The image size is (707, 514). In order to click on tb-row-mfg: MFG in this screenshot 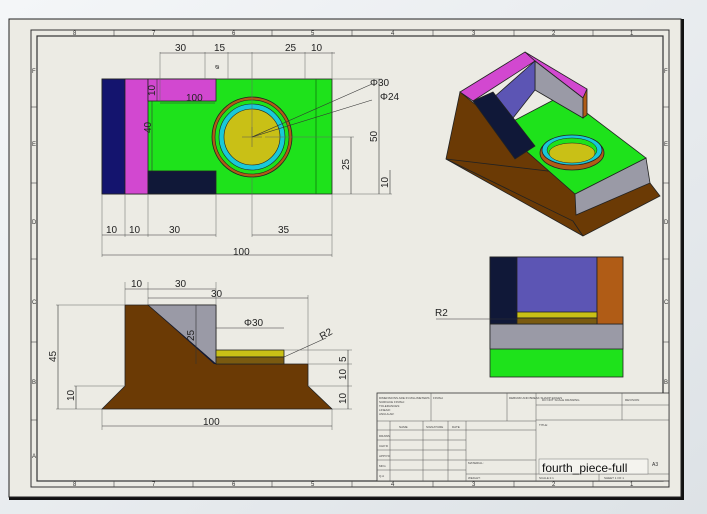, I will do `click(382, 466)`.